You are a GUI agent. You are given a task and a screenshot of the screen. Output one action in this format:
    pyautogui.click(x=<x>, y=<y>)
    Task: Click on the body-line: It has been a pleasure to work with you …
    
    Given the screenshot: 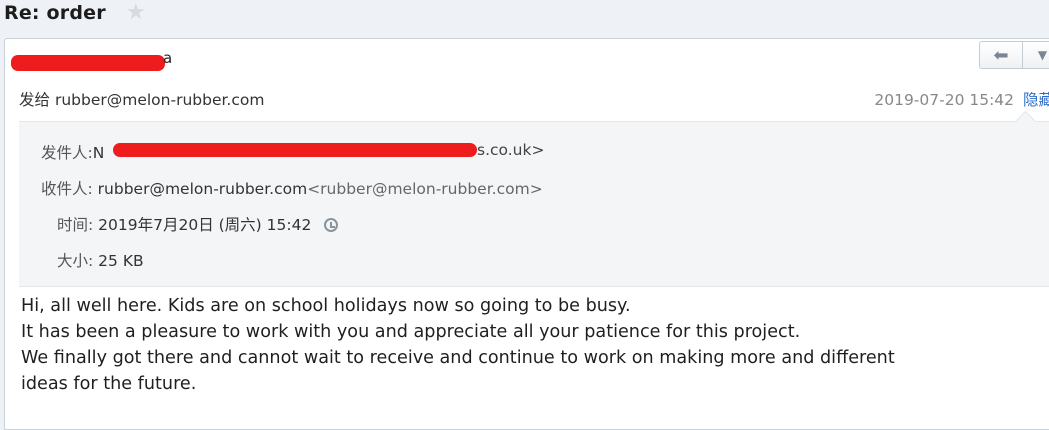 What is the action you would take?
    pyautogui.click(x=411, y=332)
    